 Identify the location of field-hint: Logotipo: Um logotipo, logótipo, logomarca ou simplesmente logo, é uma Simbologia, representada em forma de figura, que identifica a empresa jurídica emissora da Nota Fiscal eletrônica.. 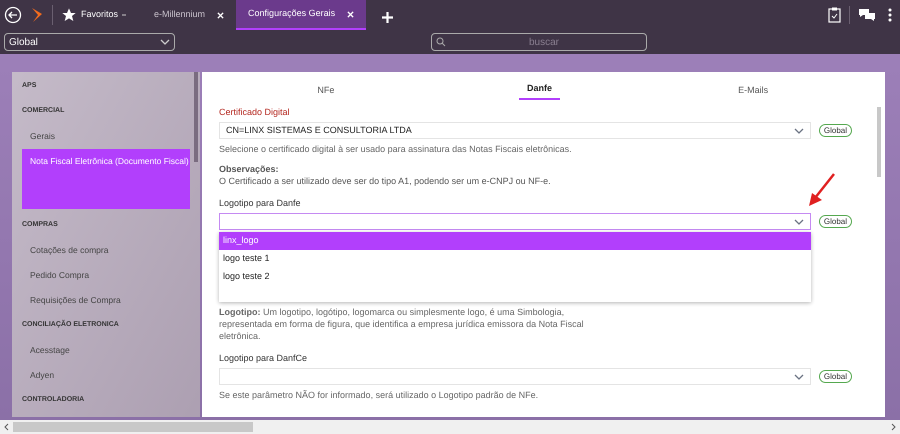
(402, 324).